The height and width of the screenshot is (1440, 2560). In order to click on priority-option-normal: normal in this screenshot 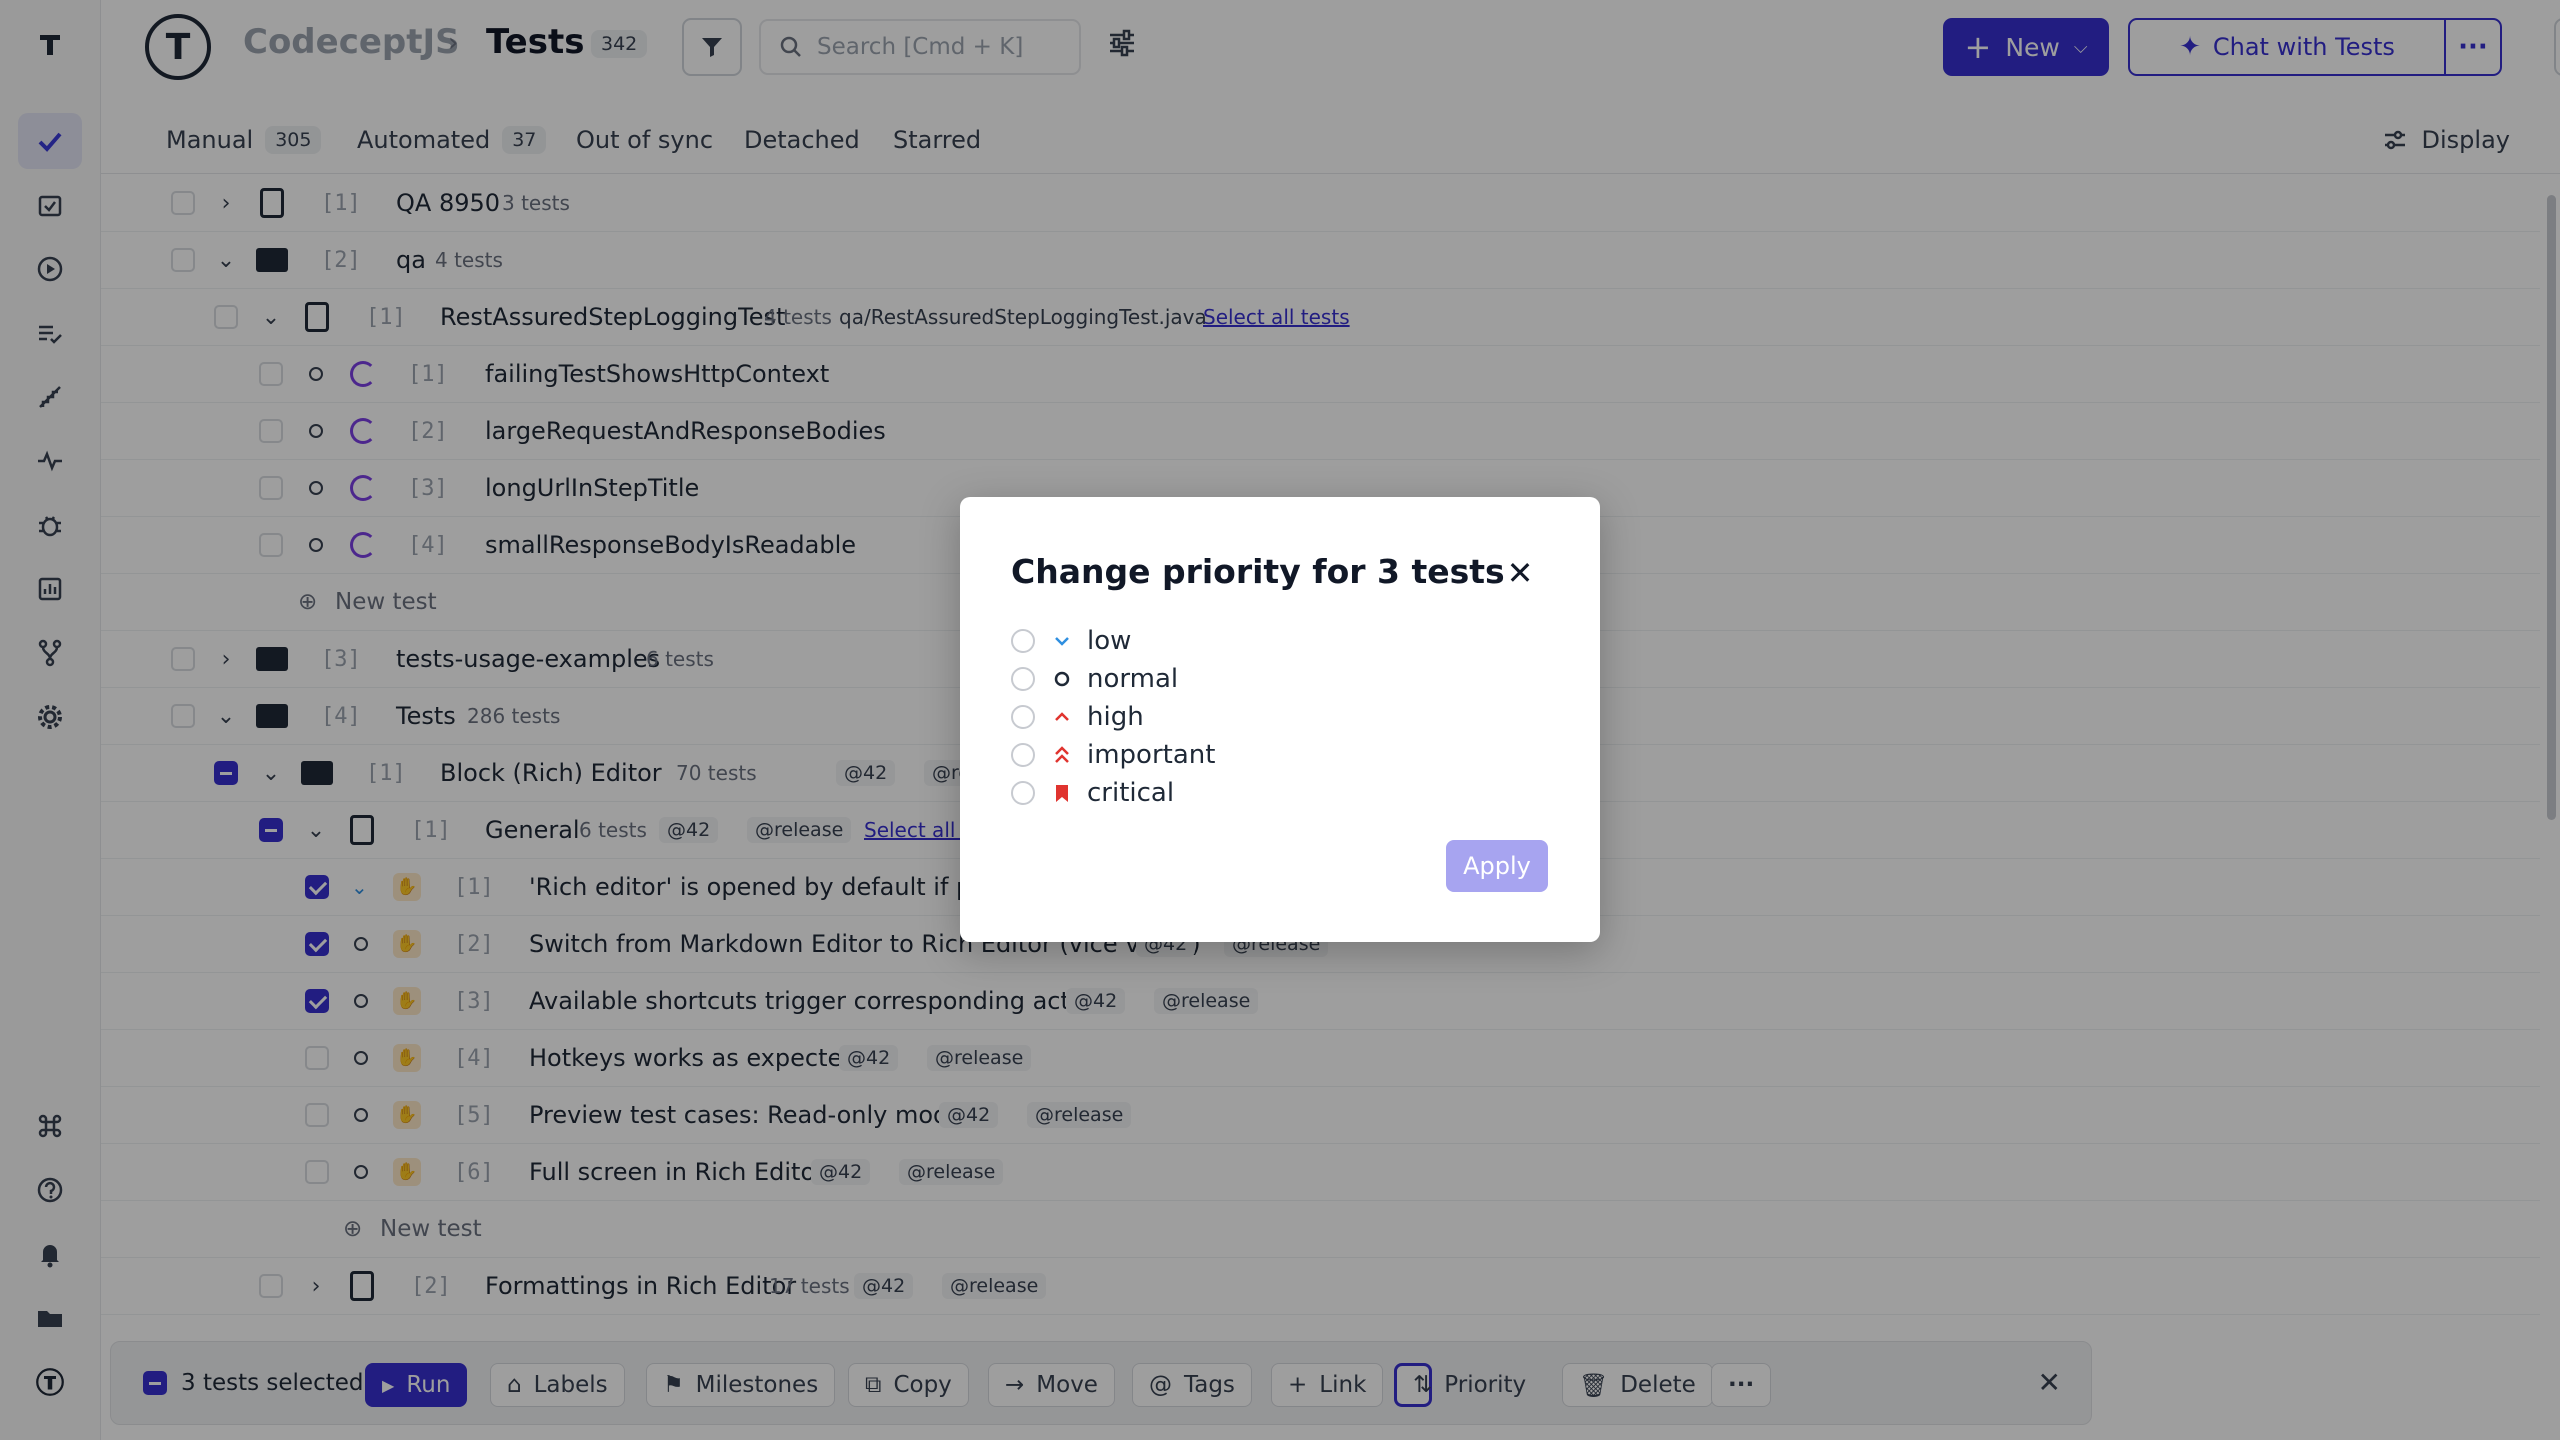, I will do `click(1094, 679)`.